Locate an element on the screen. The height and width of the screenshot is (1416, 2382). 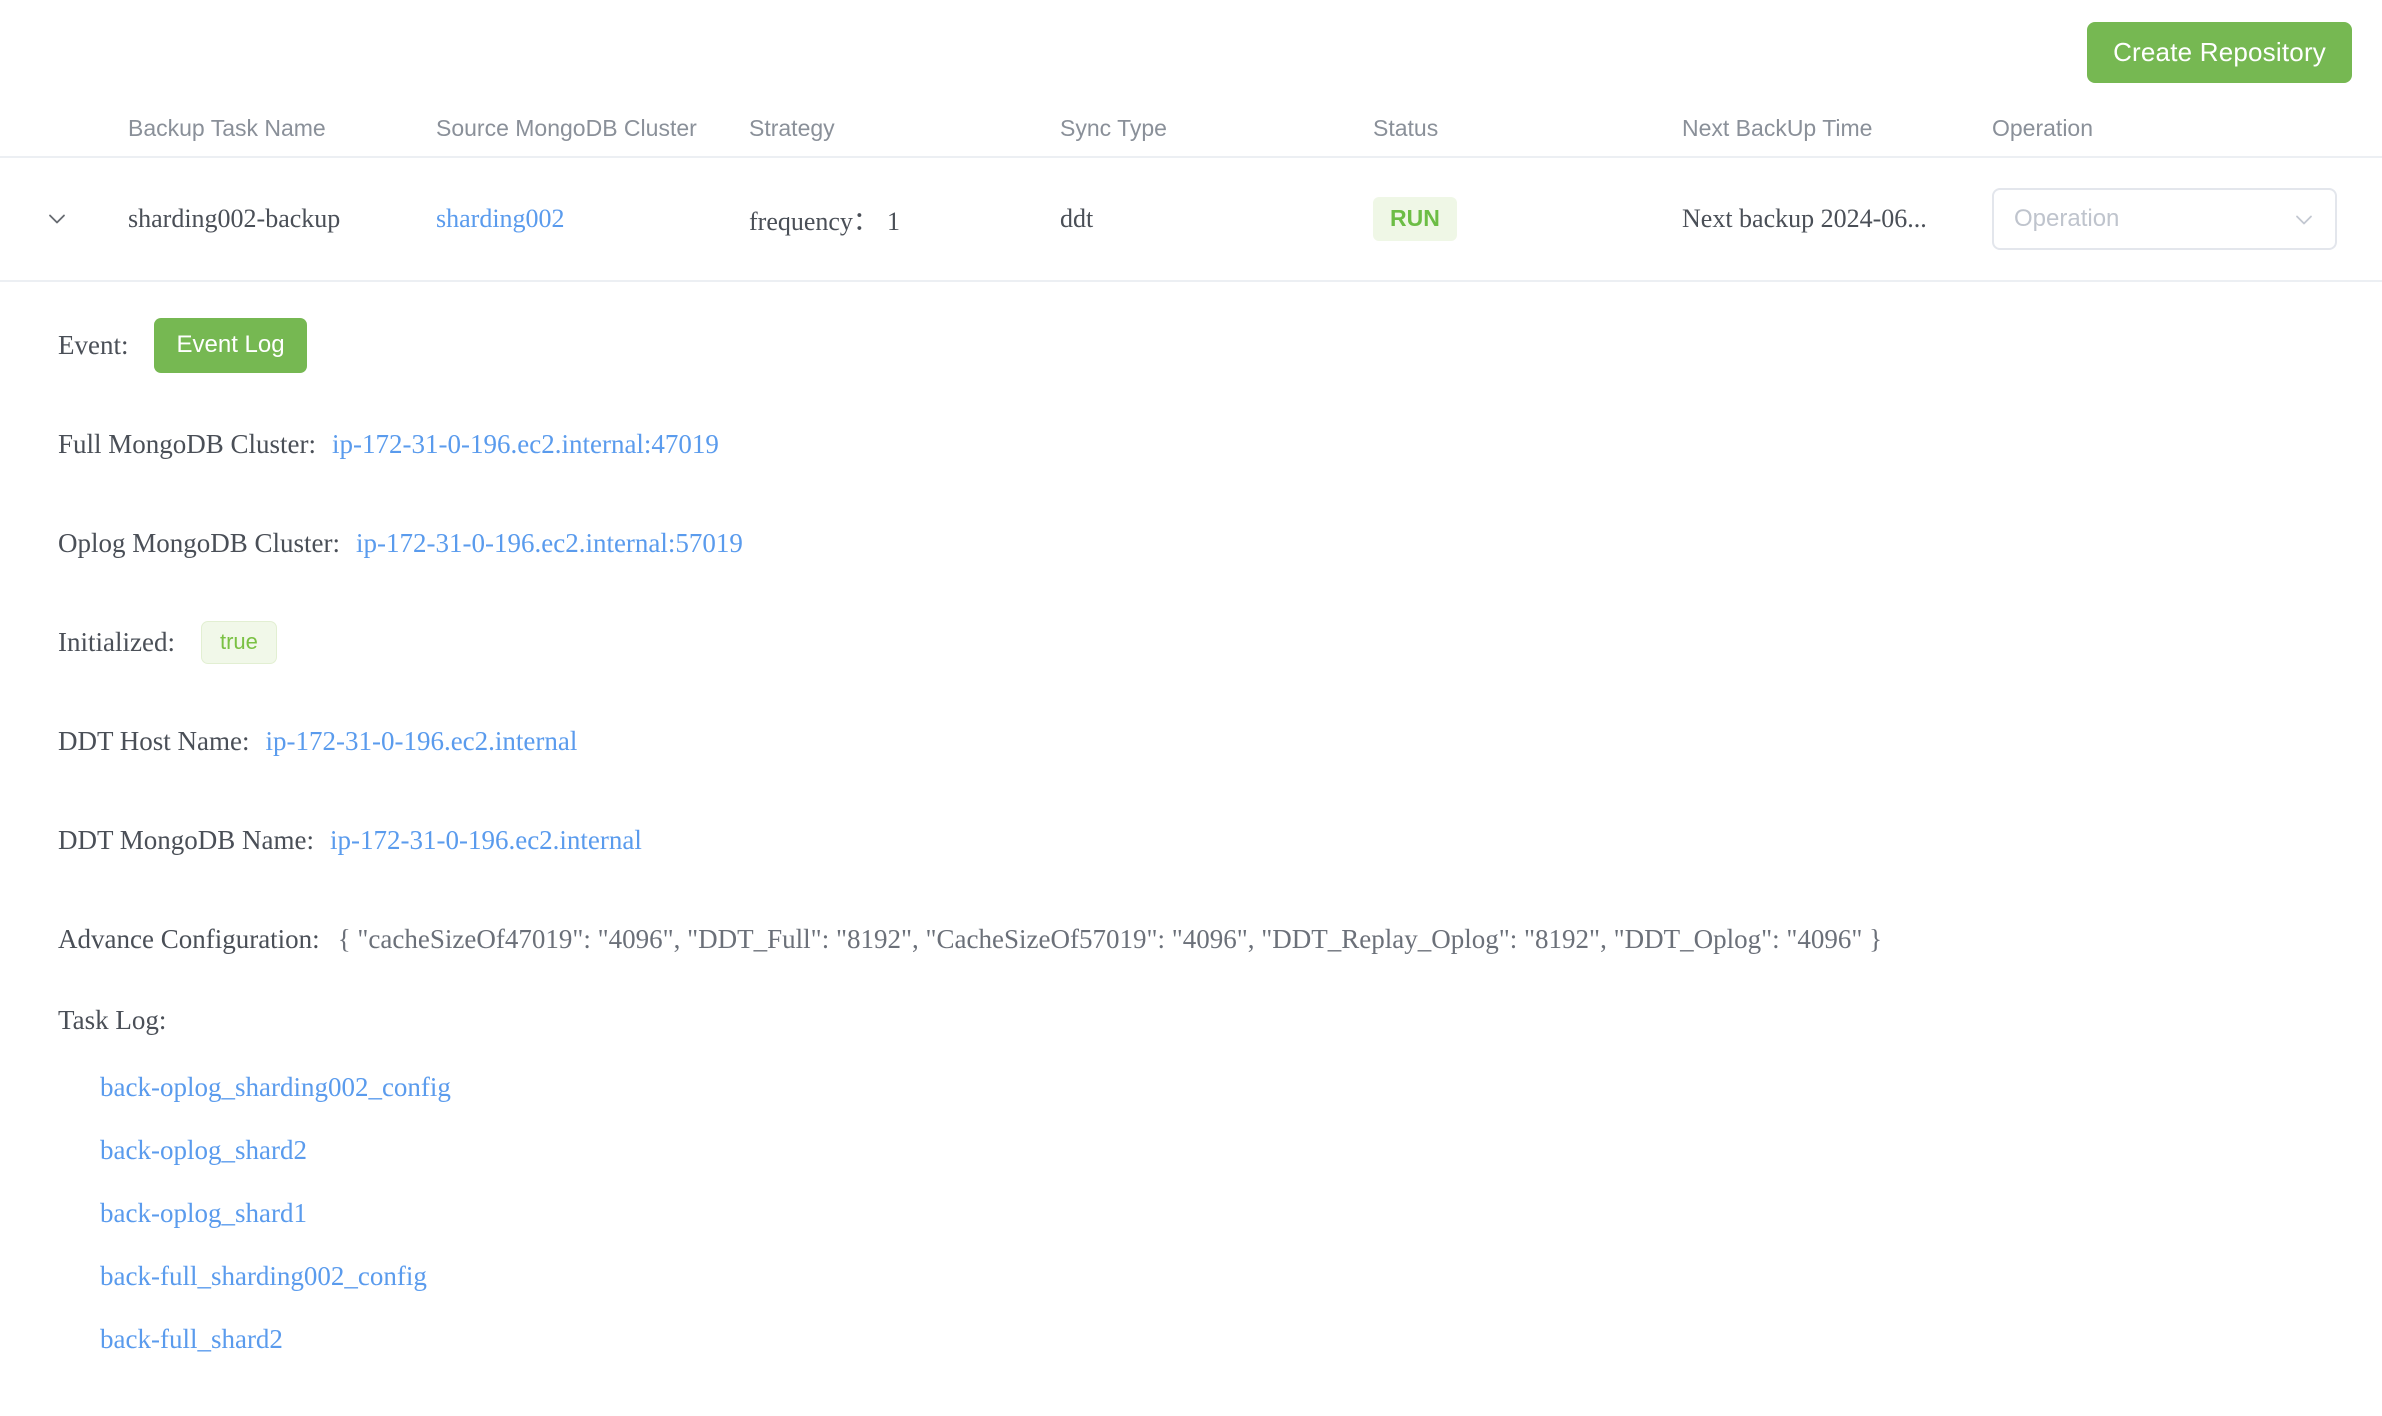
column-header-status: Status is located at coordinates (1406, 127).